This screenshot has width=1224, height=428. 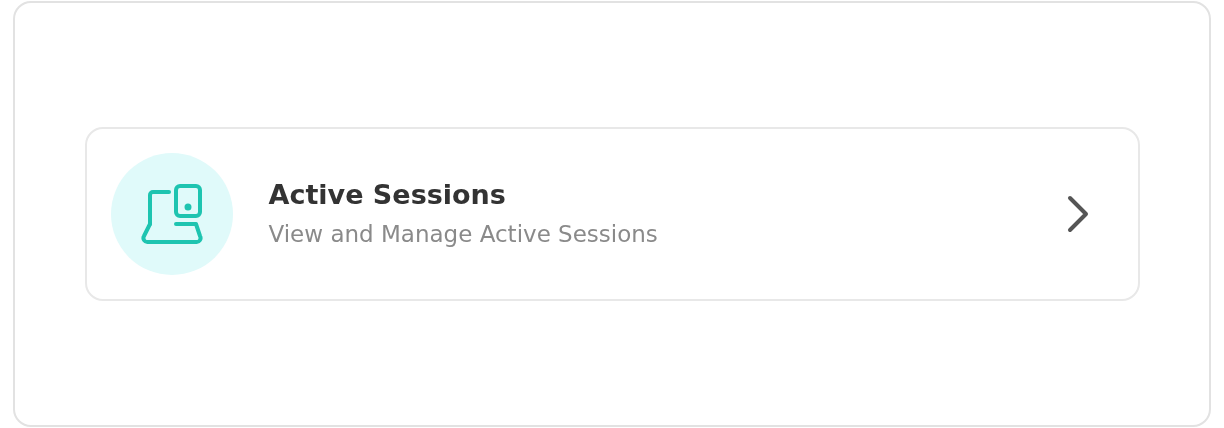 What do you see at coordinates (387, 195) in the screenshot?
I see `item-title: Active Sessions` at bounding box center [387, 195].